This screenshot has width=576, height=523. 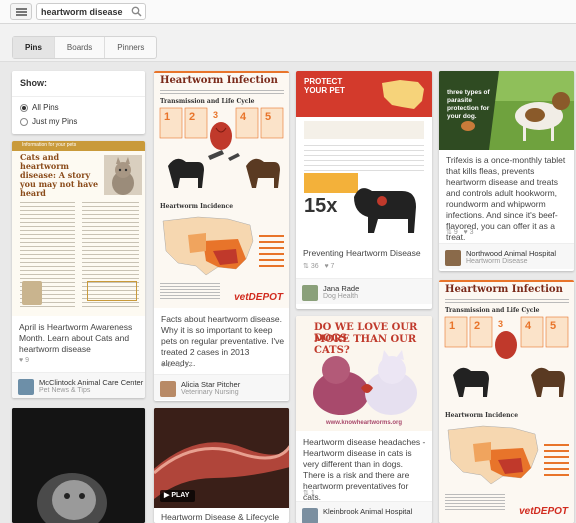 I want to click on pin-stats: ⇅ 36 ♥ 7, so click(x=319, y=266).